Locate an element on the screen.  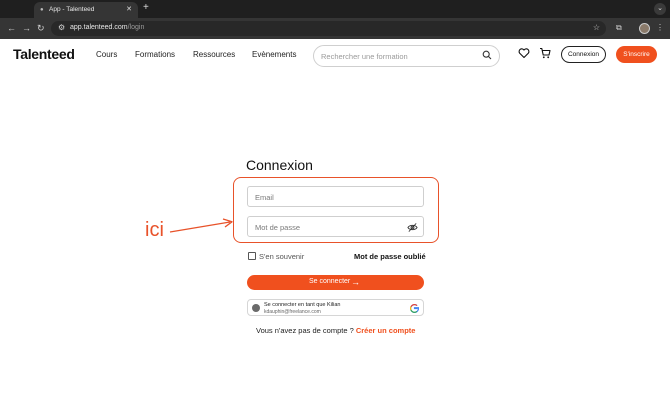
tab-search-chevron-icon: ⌄ is located at coordinates (660, 9).